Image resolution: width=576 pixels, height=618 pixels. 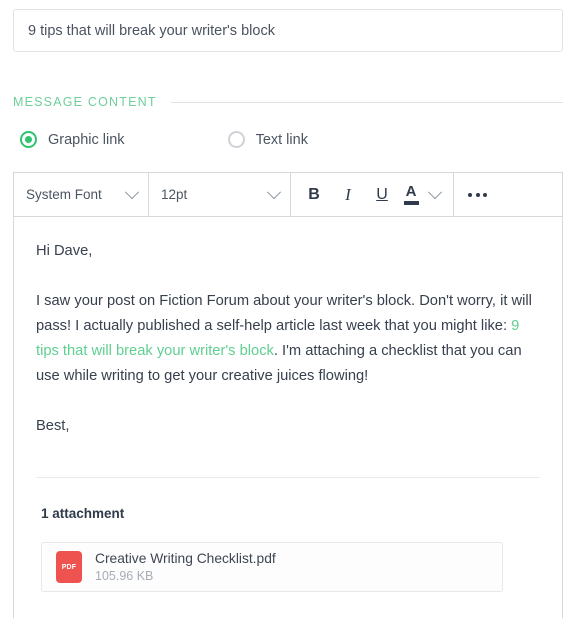 I want to click on radio-label-graphic-link: Graphic link, so click(x=86, y=139).